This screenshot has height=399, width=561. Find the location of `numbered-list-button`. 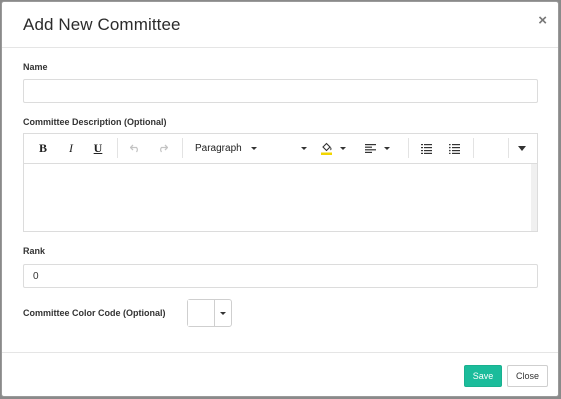

numbered-list-button is located at coordinates (426, 148).